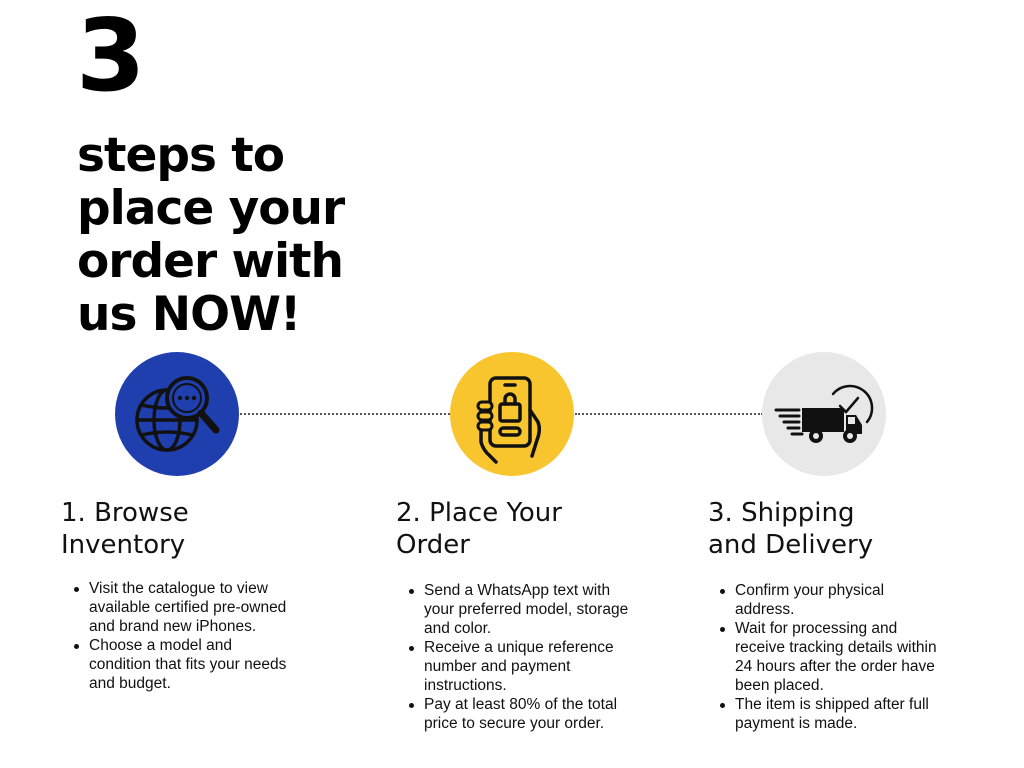  What do you see at coordinates (189, 314) in the screenshot?
I see `headline-line: us NOW!` at bounding box center [189, 314].